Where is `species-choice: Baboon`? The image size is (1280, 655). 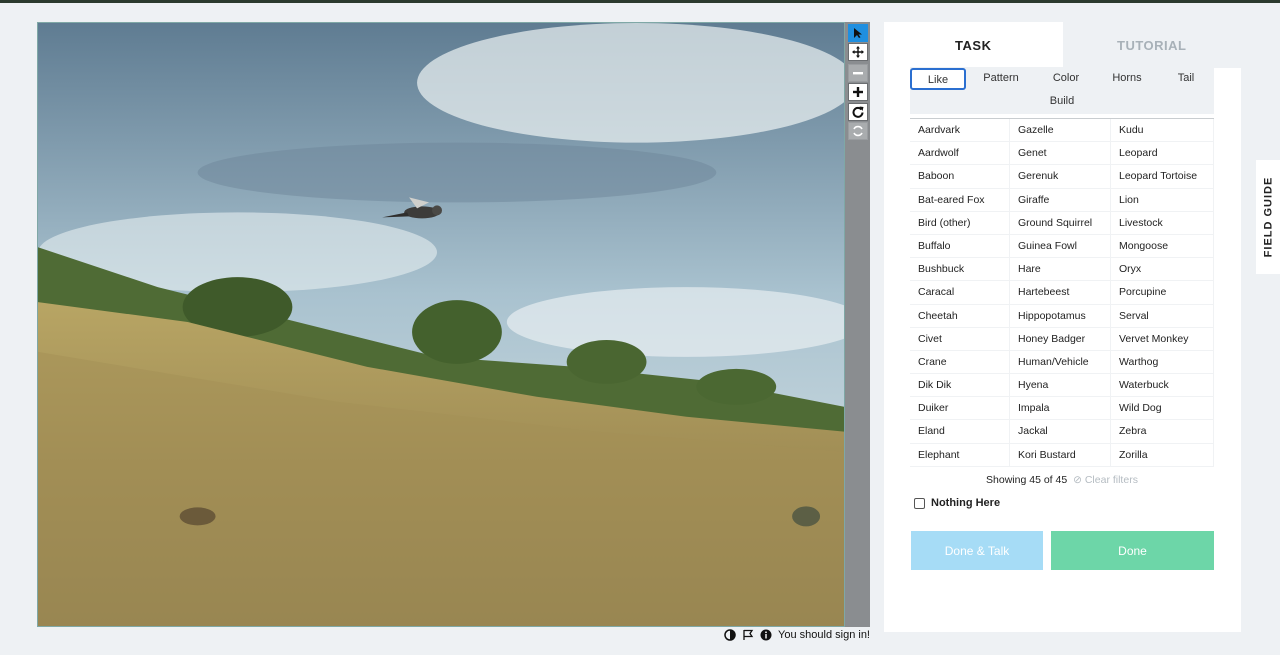 species-choice: Baboon is located at coordinates (960, 177).